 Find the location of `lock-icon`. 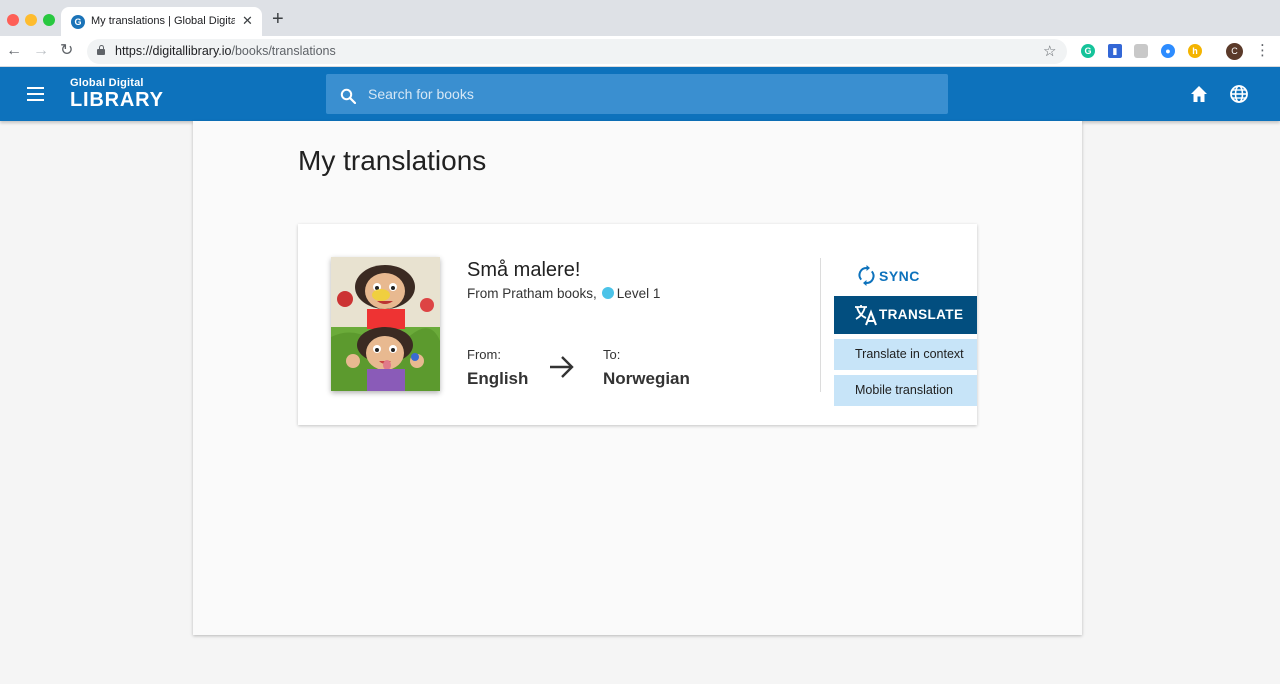

lock-icon is located at coordinates (101, 50).